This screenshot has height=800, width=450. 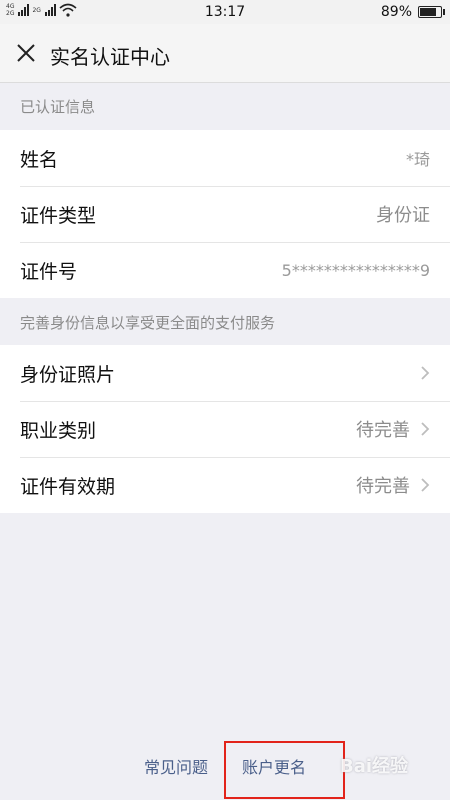 What do you see at coordinates (403, 215) in the screenshot?
I see `row-value: 身份证` at bounding box center [403, 215].